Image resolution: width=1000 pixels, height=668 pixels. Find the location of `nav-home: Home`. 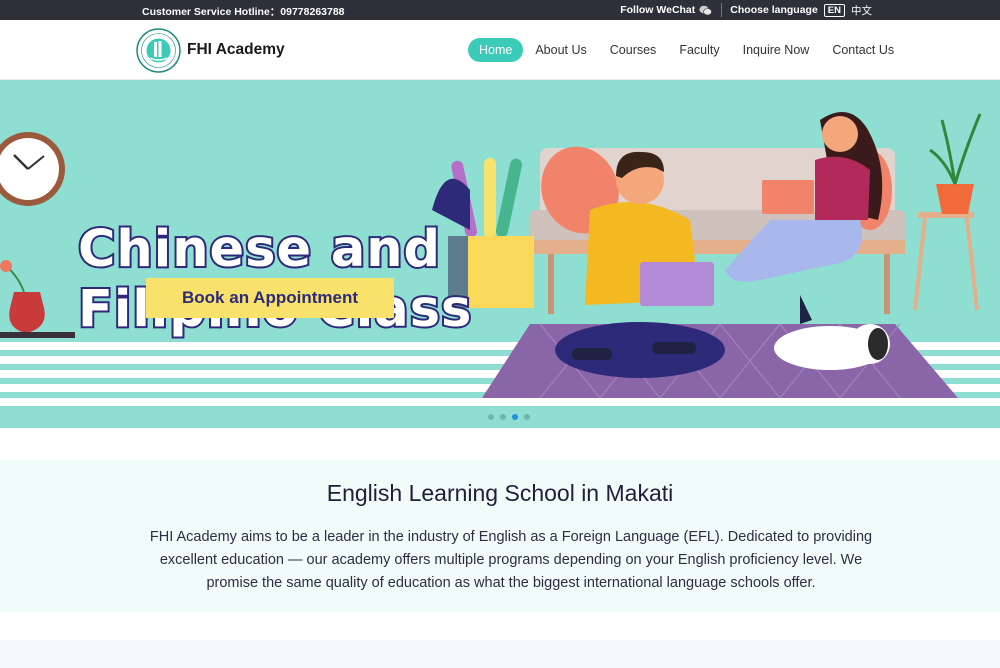

nav-home: Home is located at coordinates (496, 50).